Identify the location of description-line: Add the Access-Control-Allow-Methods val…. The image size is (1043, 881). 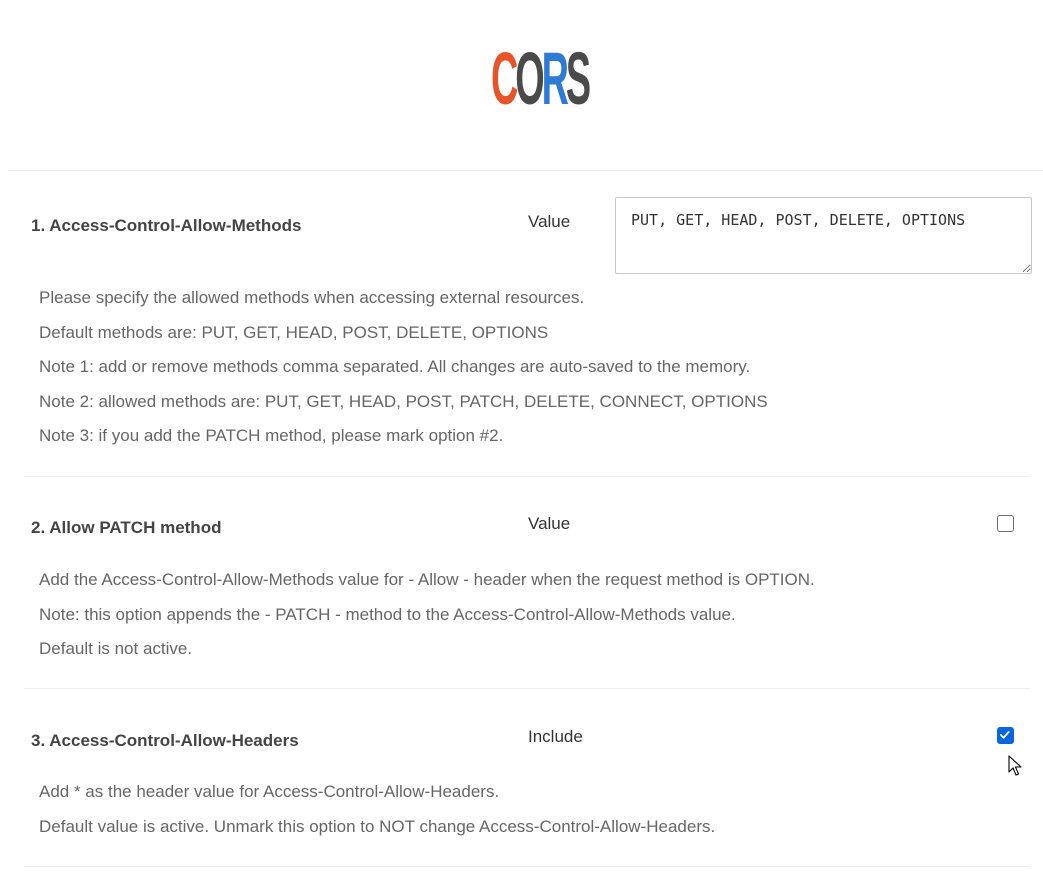
(427, 579).